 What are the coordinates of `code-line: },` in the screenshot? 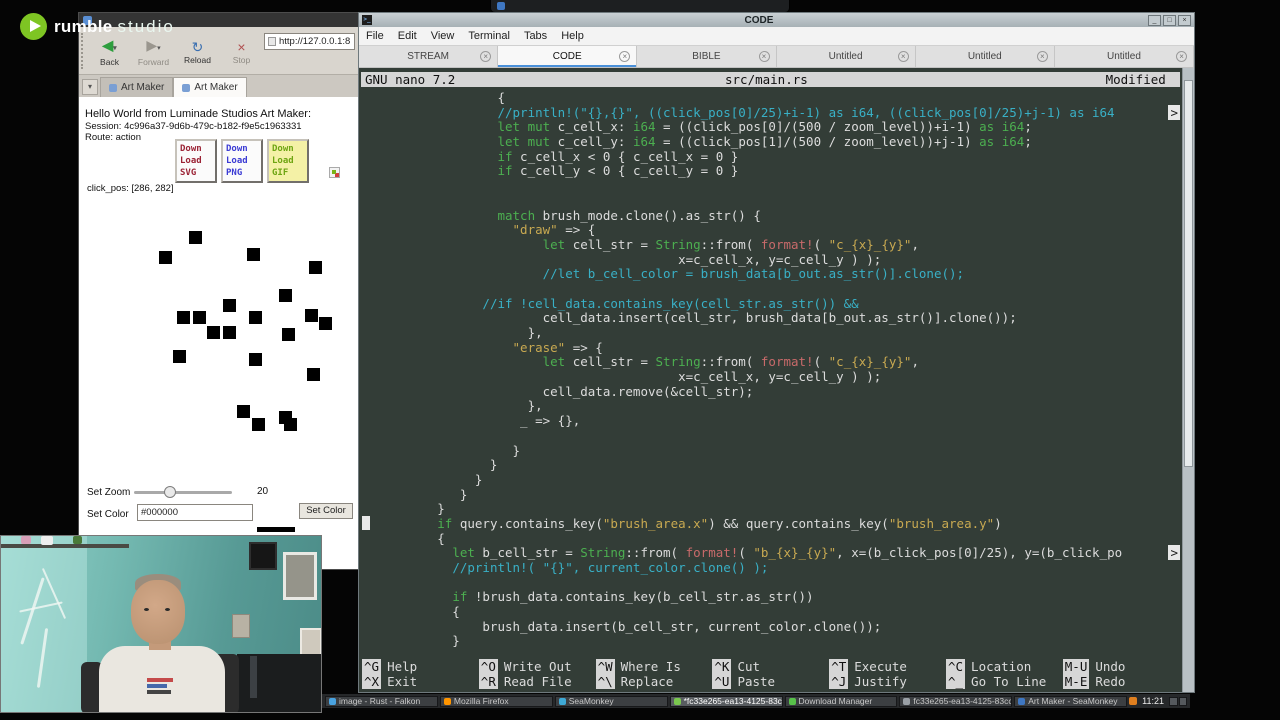 It's located at (452, 406).